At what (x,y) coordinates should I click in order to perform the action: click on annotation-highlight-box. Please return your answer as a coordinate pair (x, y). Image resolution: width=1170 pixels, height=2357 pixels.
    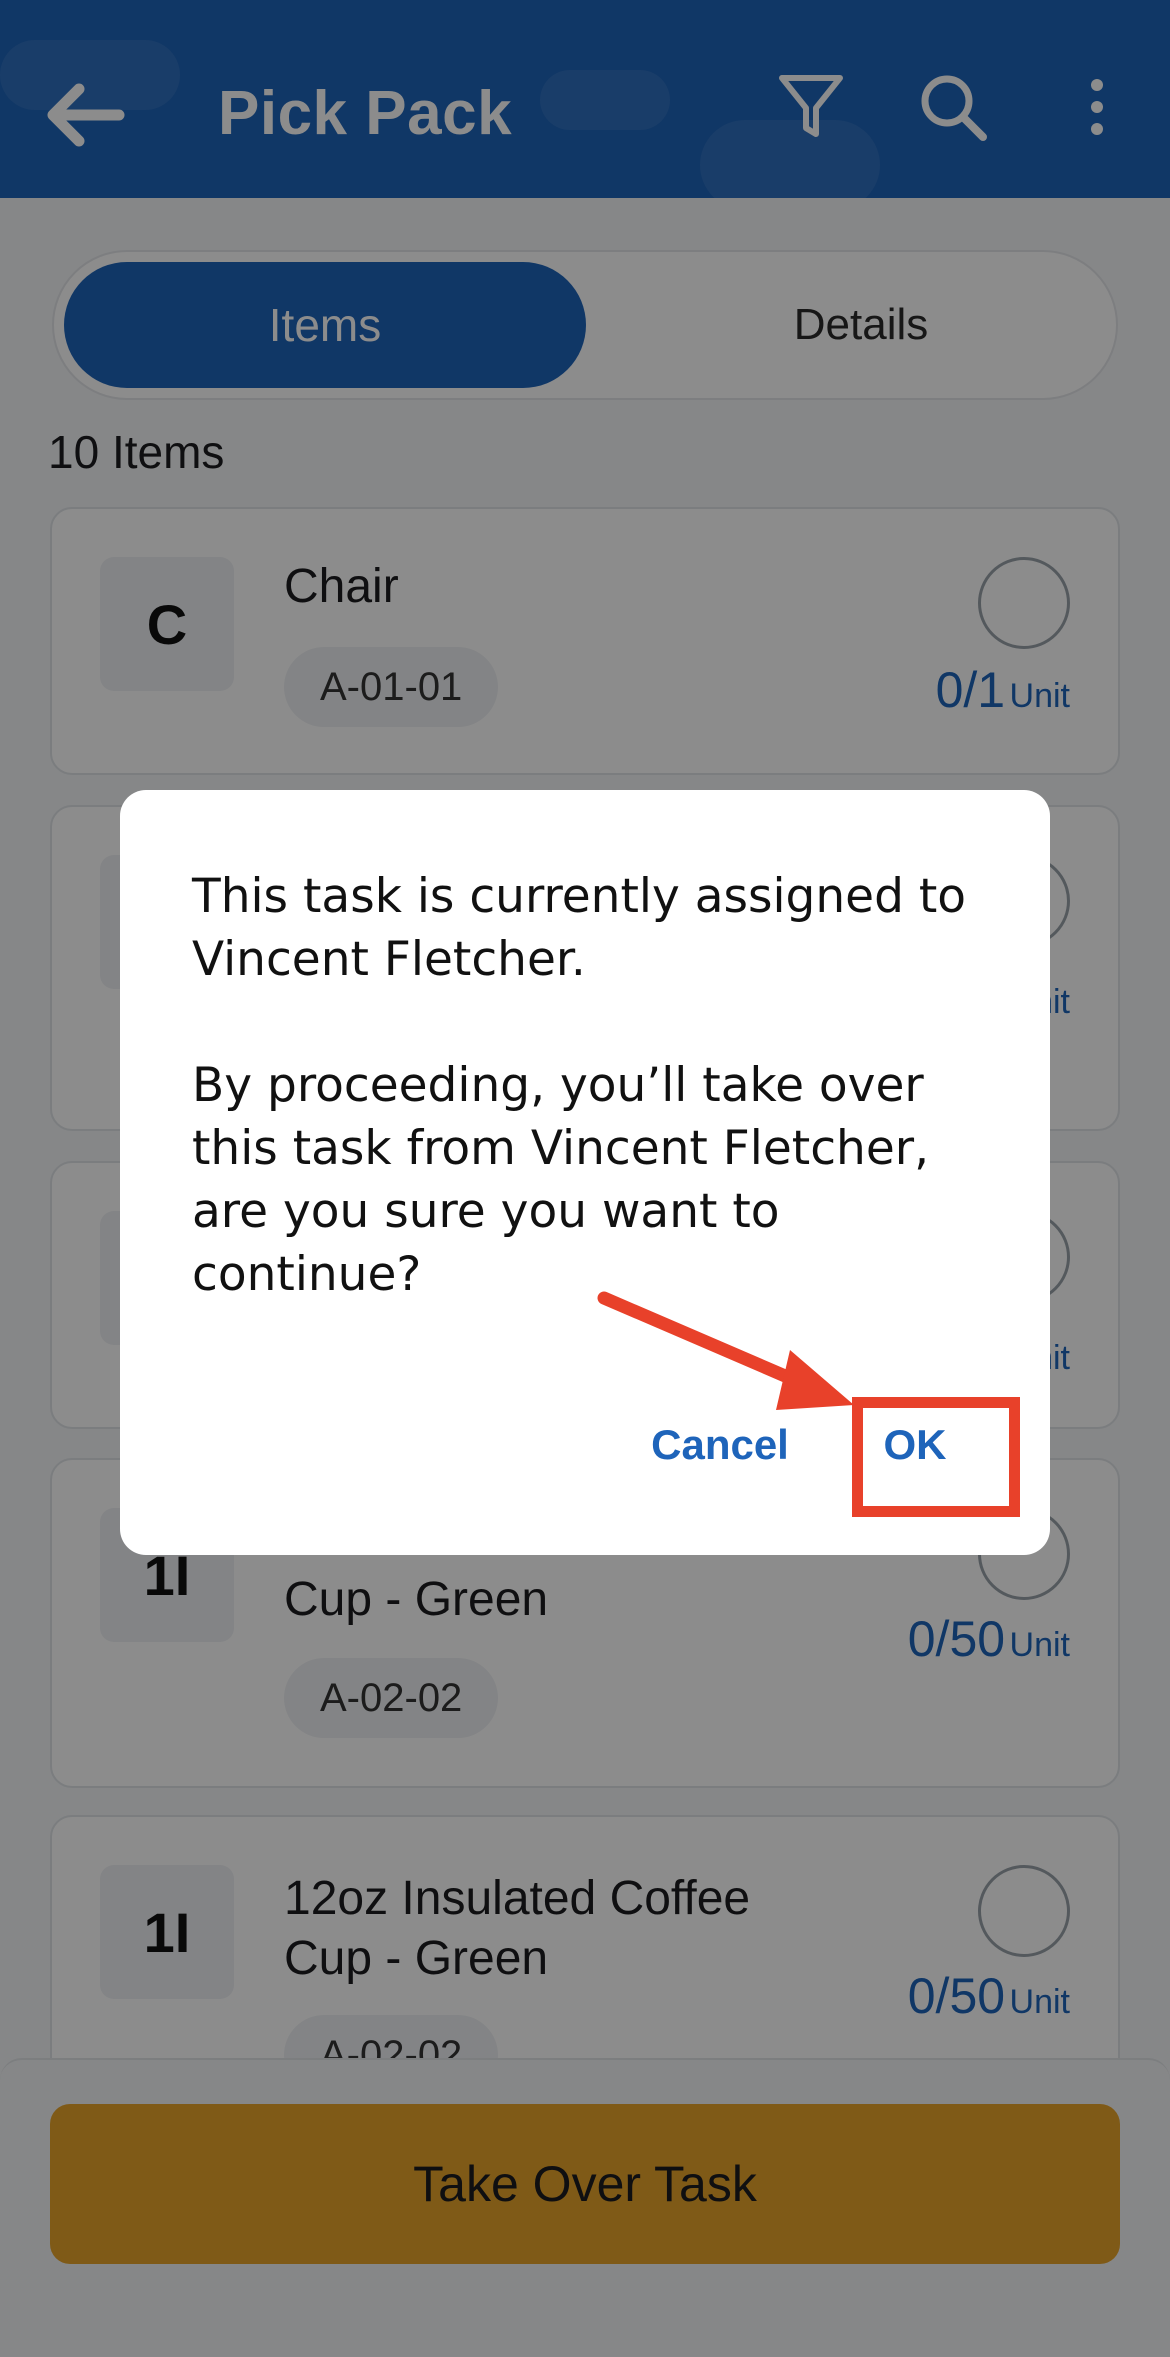
    Looking at the image, I should click on (936, 1457).